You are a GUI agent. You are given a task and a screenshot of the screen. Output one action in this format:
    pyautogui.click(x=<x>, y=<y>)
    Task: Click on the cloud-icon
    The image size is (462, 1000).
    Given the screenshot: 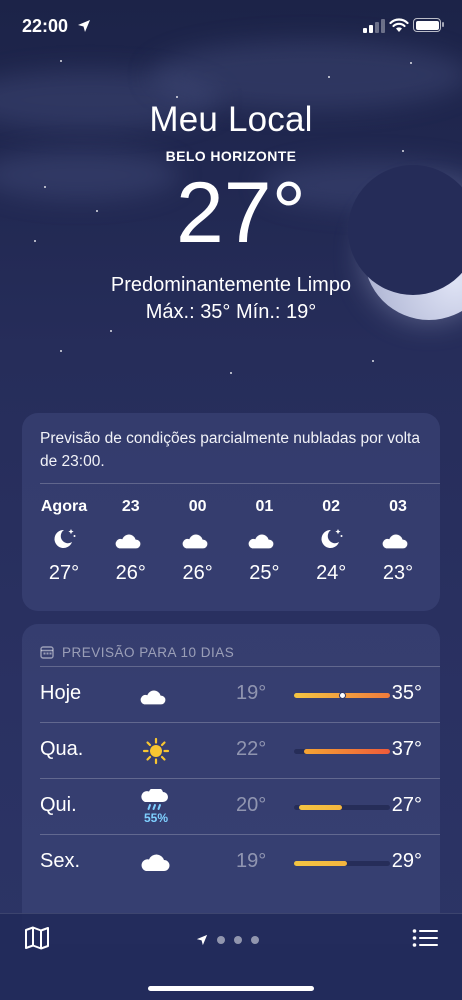 What is the action you would take?
    pyautogui.click(x=156, y=863)
    